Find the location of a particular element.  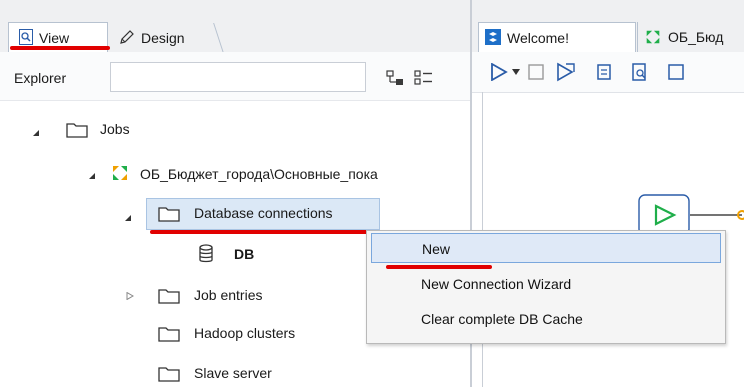

job-tab-icon is located at coordinates (653, 37).